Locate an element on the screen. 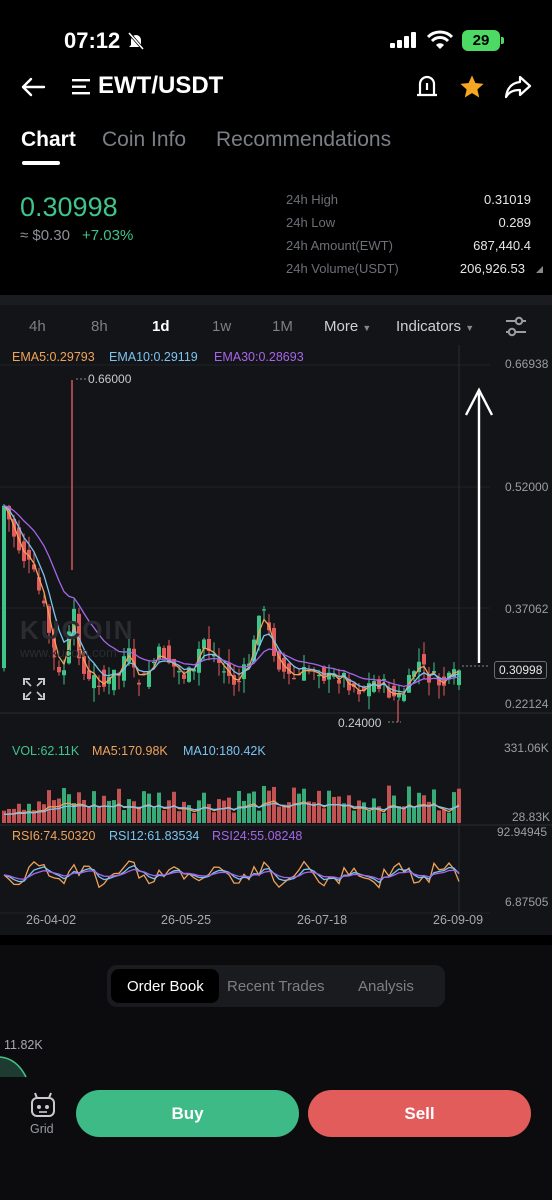 The height and width of the screenshot is (1200, 552). bell-muted-icon is located at coordinates (136, 41).